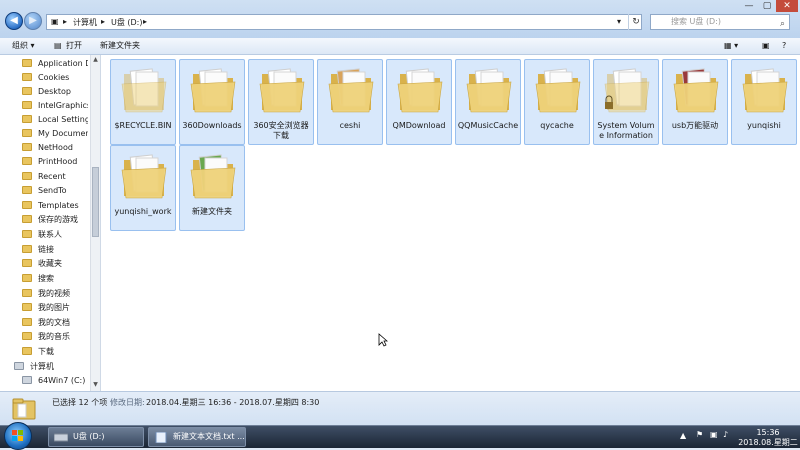  Describe the element at coordinates (725, 434) in the screenshot. I see `volume-icon: ♪` at that location.